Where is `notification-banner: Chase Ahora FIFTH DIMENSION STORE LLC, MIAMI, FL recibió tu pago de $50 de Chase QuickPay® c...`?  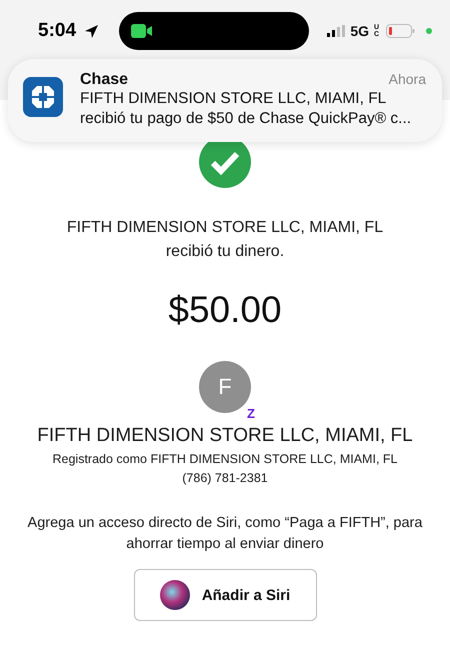 notification-banner: Chase Ahora FIFTH DIMENSION STORE LLC, MIAMI, FL recibió tu pago de $50 de Chase QuickPay® c... is located at coordinates (225, 100).